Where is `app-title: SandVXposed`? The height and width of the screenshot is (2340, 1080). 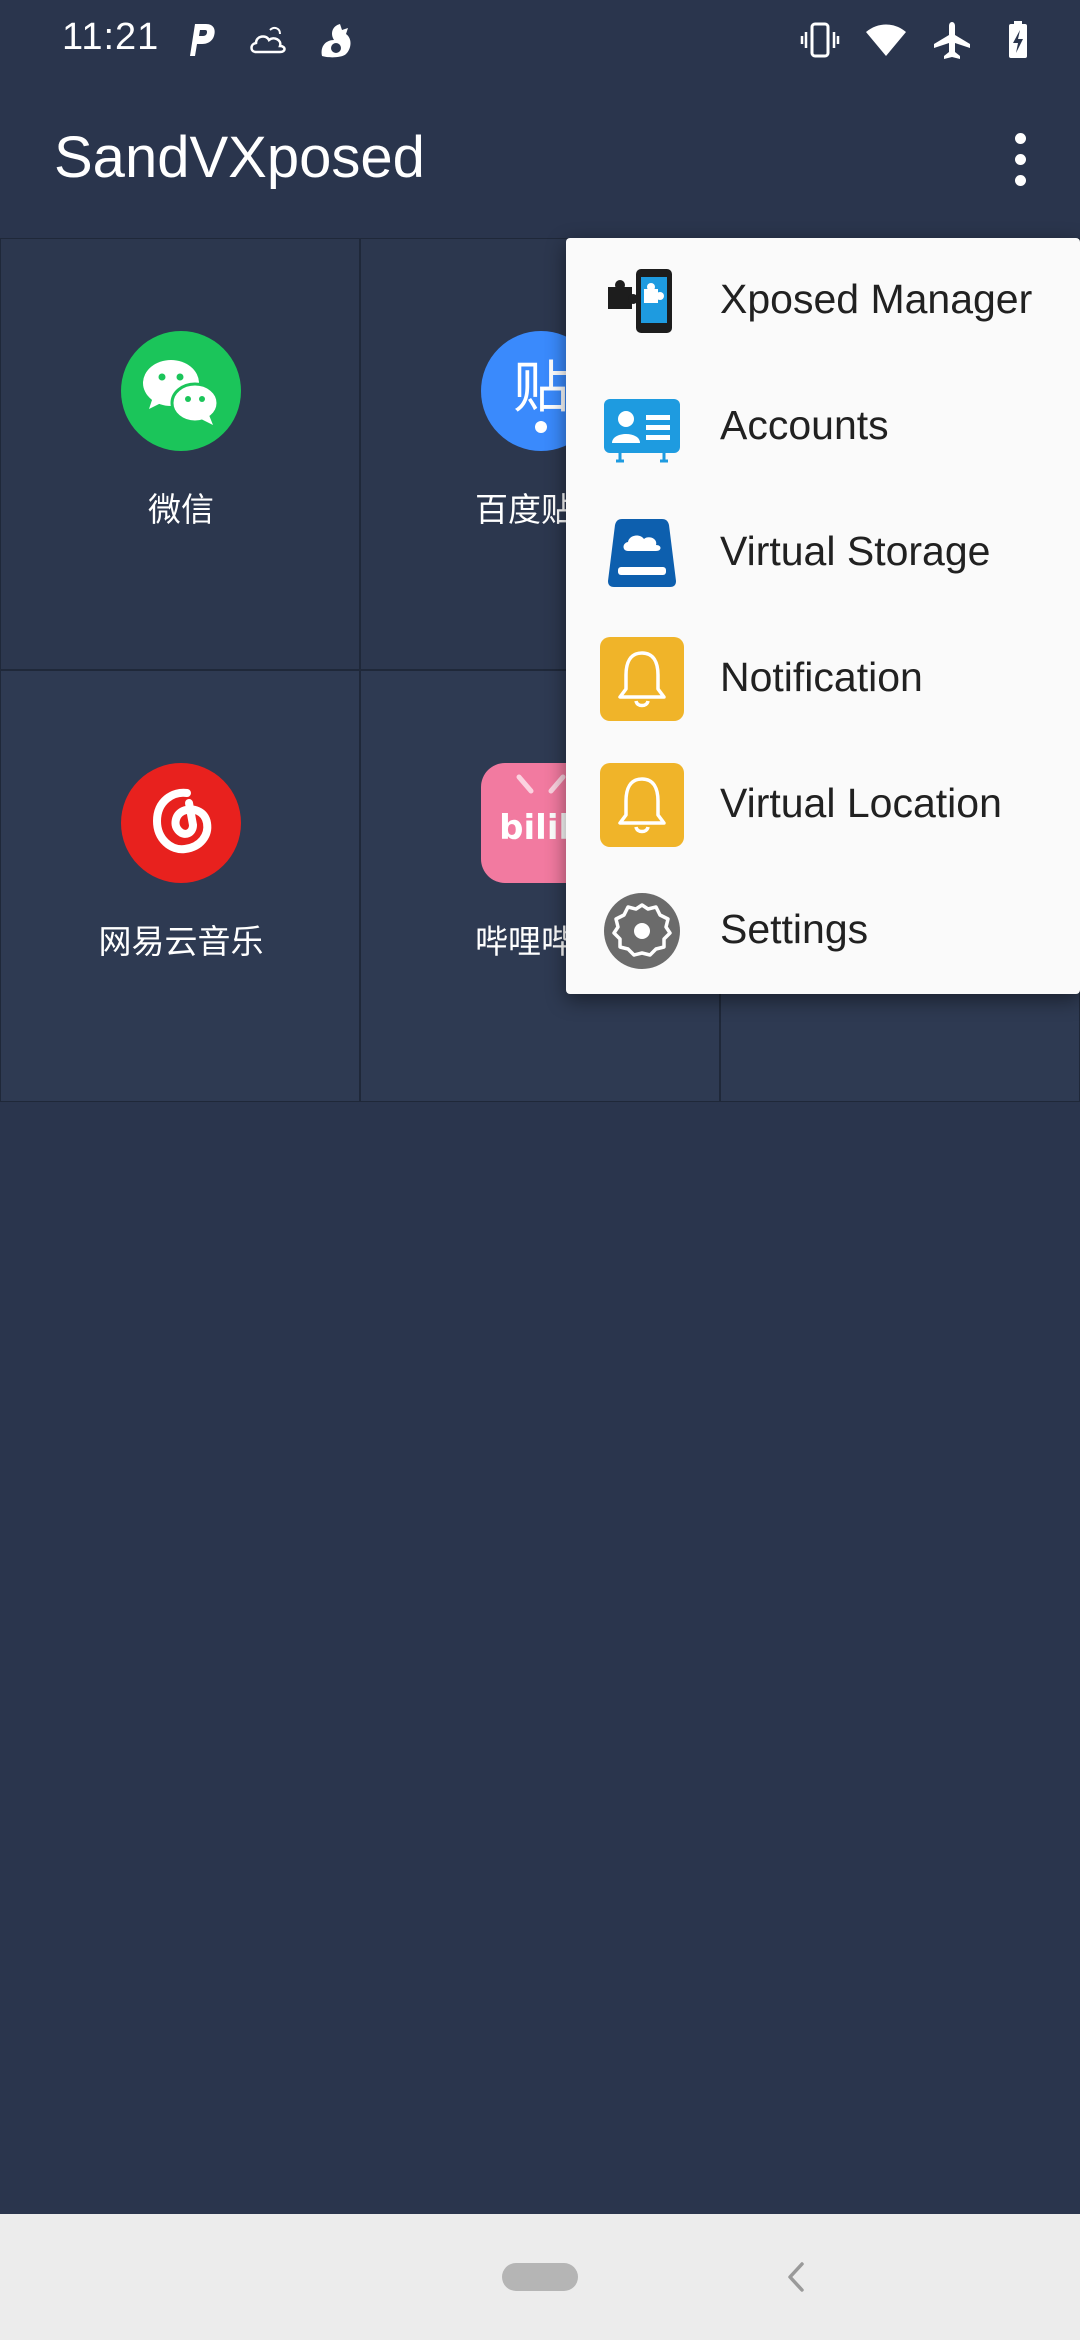 app-title: SandVXposed is located at coordinates (239, 157).